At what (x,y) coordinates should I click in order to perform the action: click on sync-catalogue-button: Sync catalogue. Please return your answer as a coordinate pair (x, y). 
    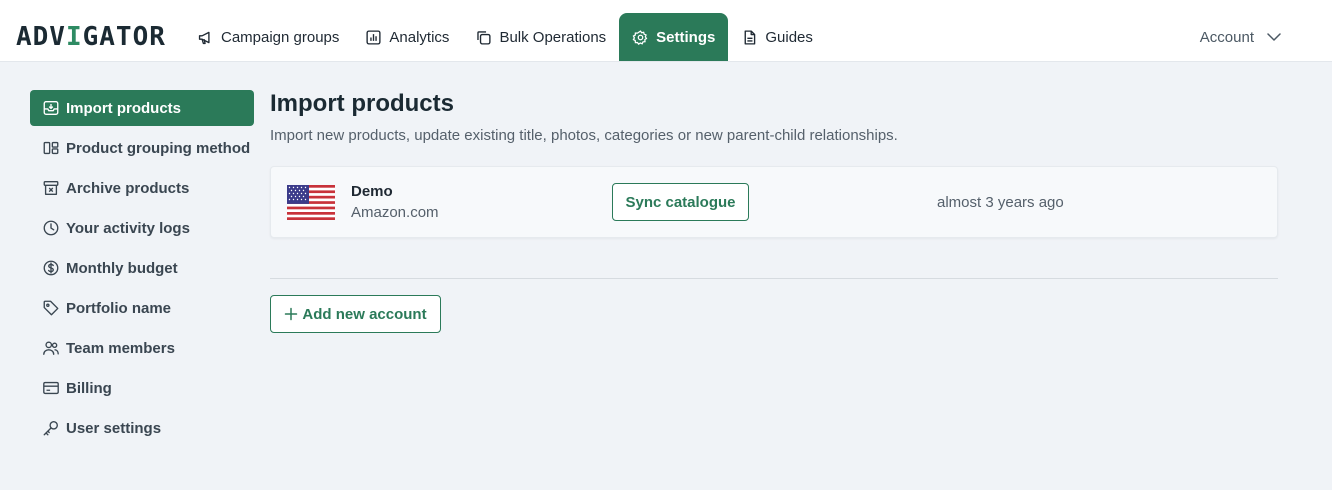
    Looking at the image, I should click on (680, 202).